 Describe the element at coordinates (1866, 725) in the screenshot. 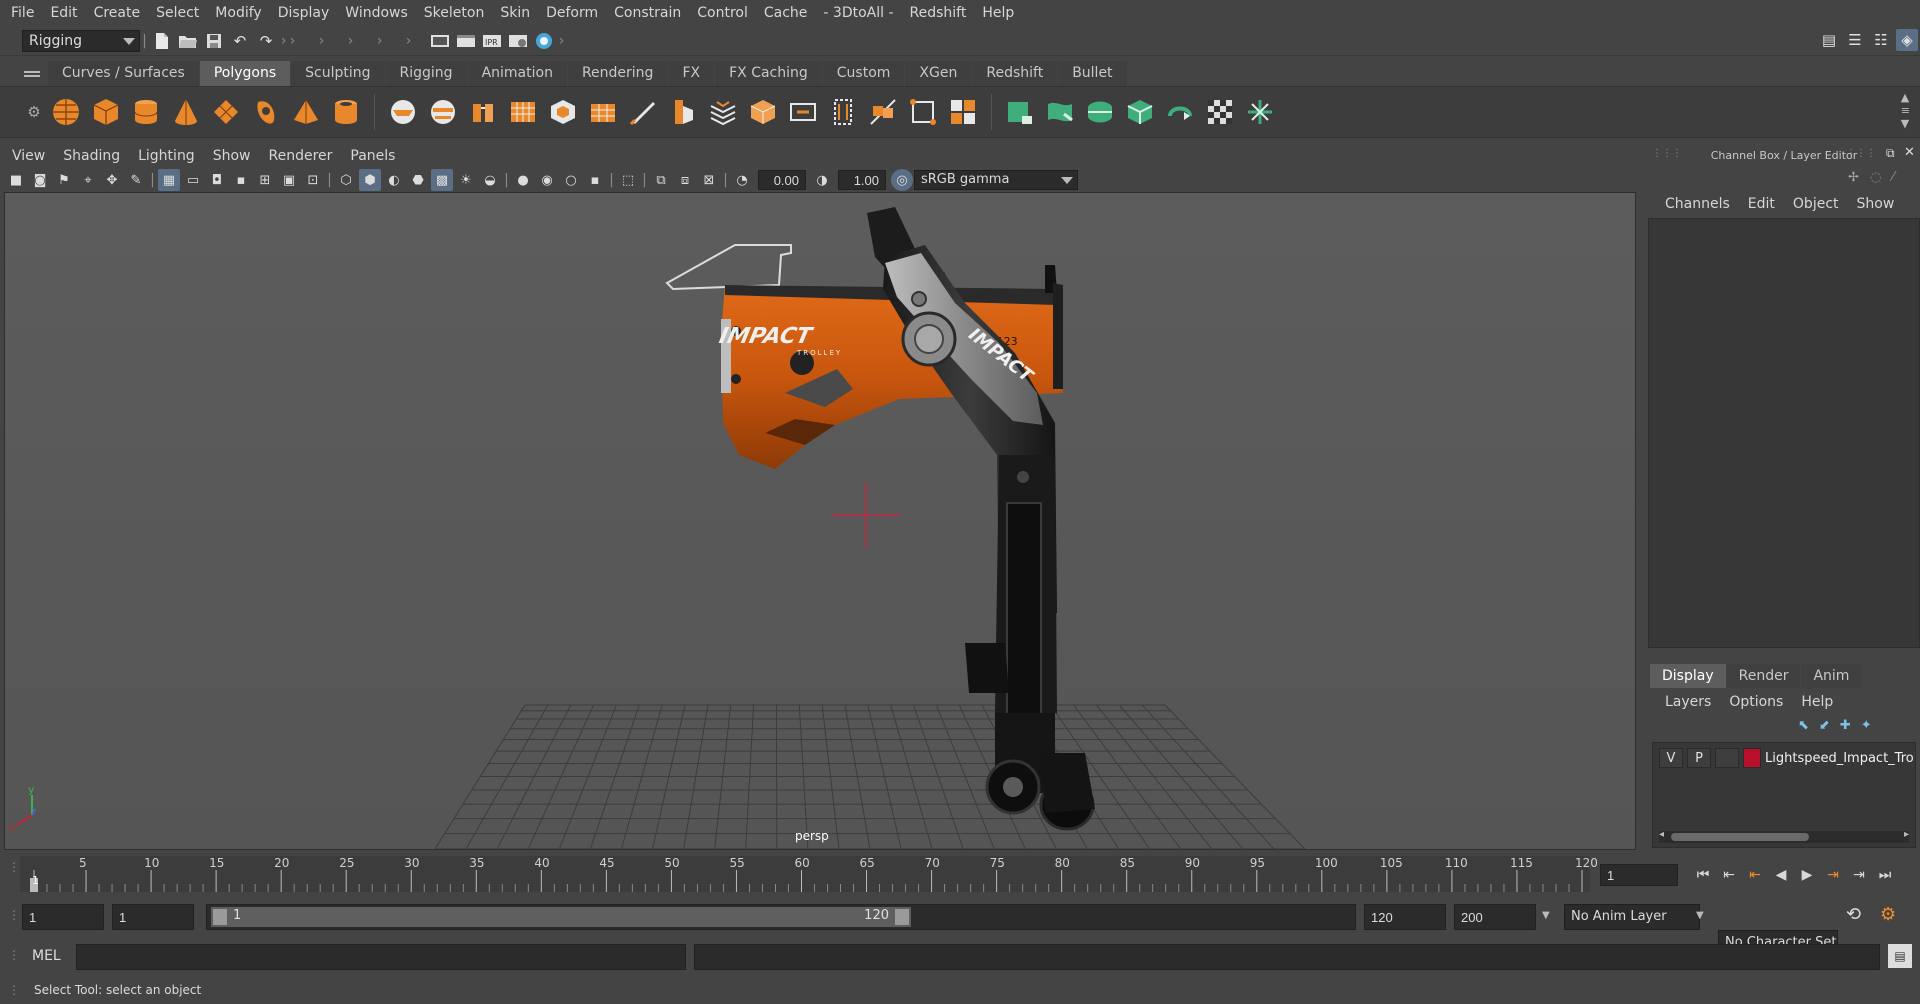

I see `new-layer-selected-icon: ✦` at that location.